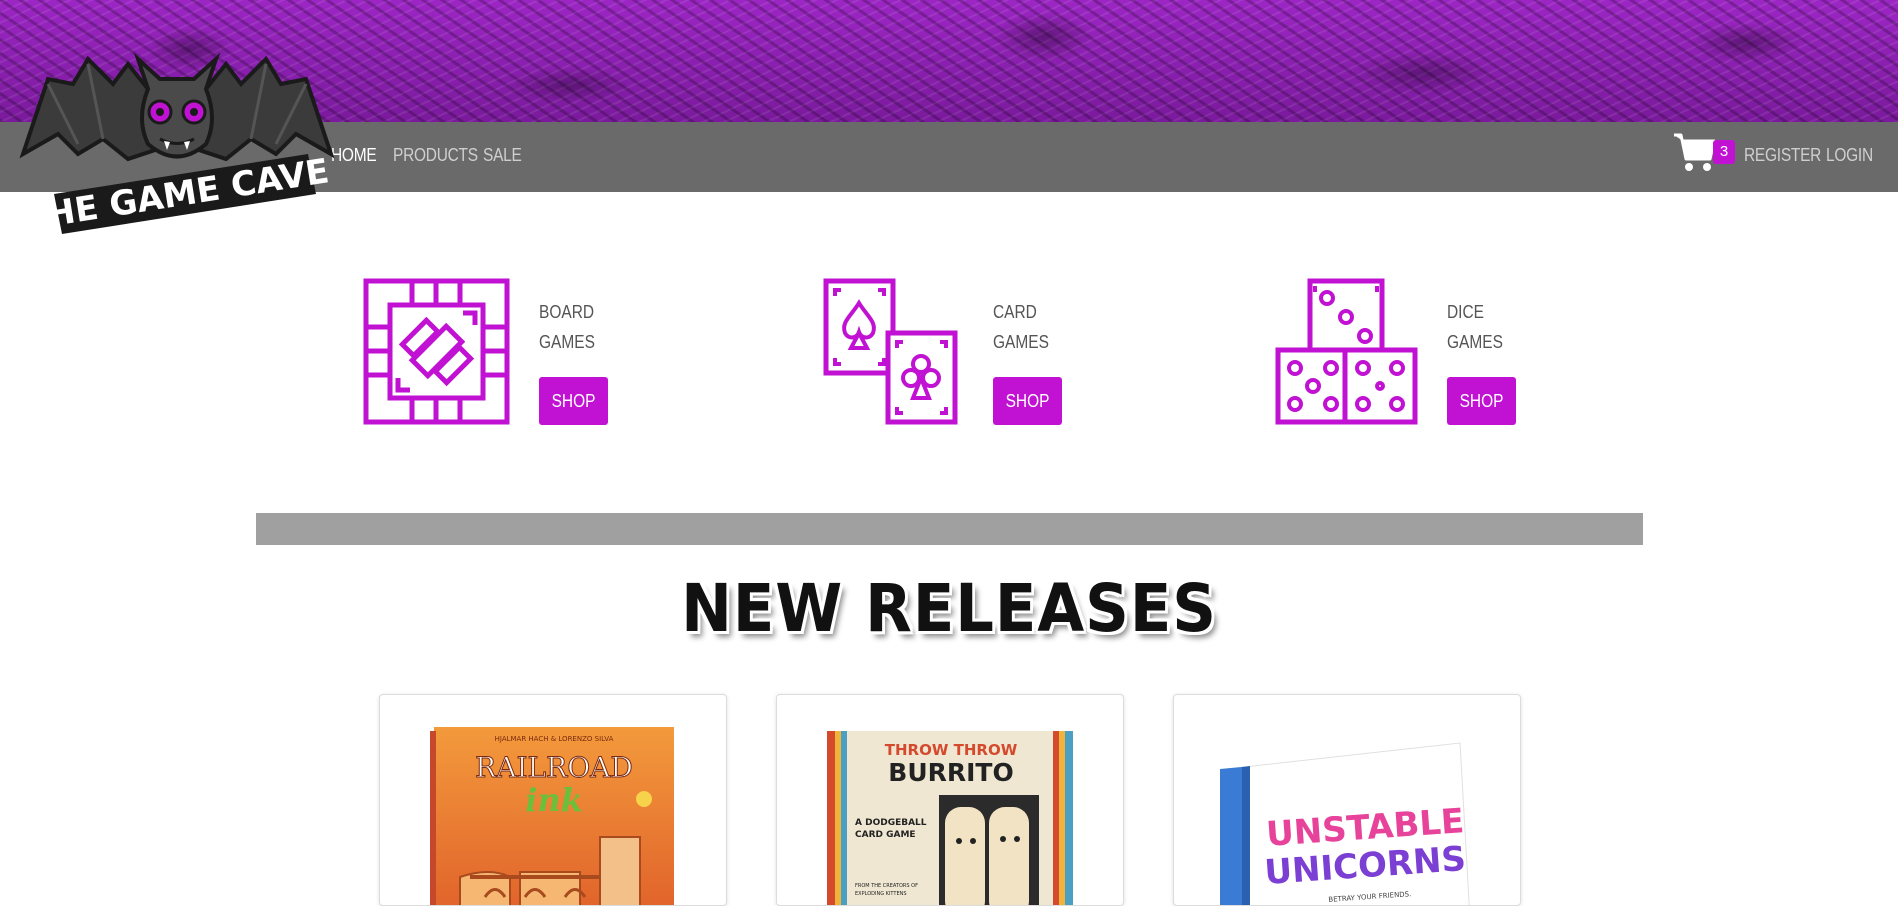 The height and width of the screenshot is (906, 1898). What do you see at coordinates (554, 739) in the screenshot?
I see `svg-text: HJALMAR HACH & LORENZO SILVA` at bounding box center [554, 739].